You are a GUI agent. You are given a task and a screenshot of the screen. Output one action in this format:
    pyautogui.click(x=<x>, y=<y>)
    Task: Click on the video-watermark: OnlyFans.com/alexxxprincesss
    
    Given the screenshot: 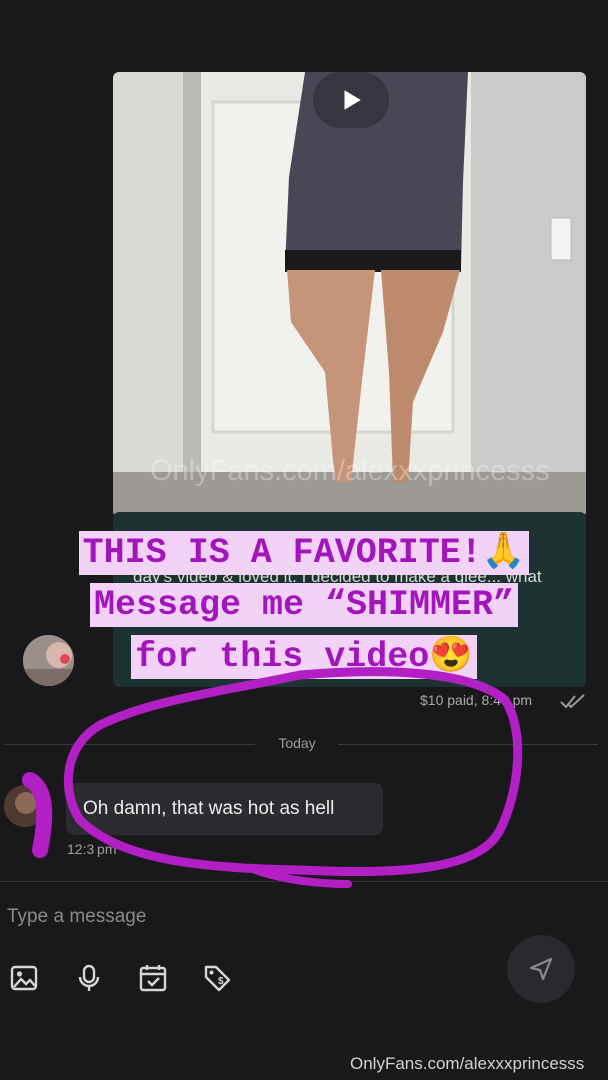 What is the action you would take?
    pyautogui.click(x=350, y=471)
    